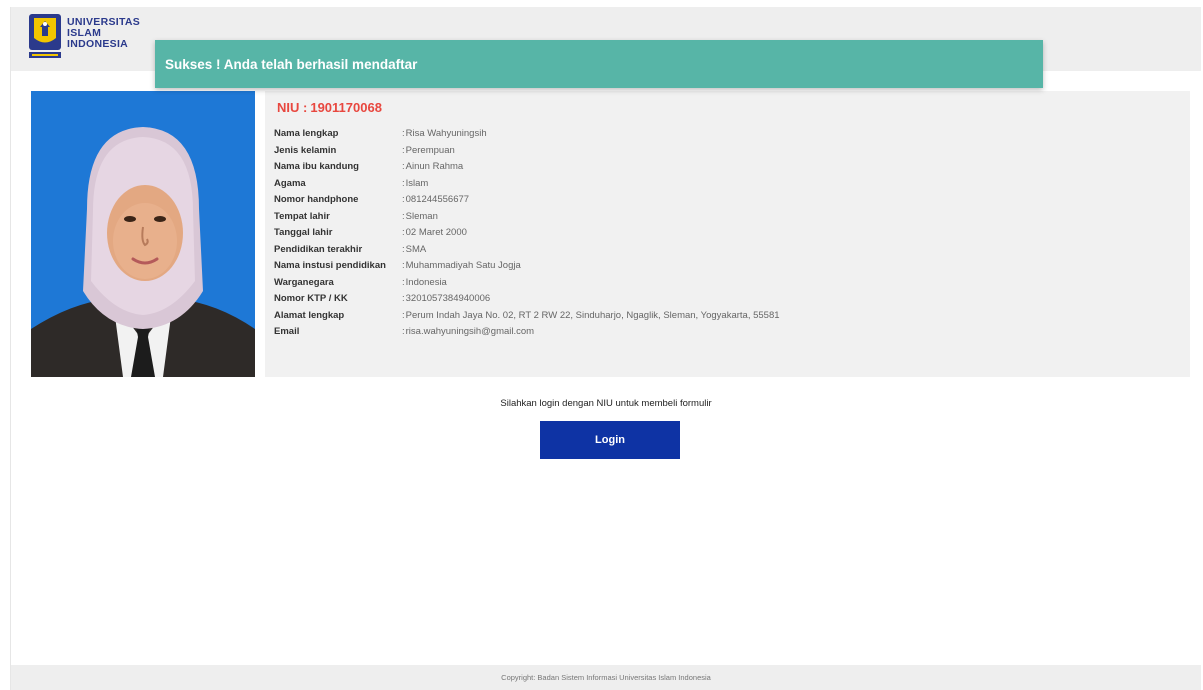 This screenshot has width=1203, height=690. Describe the element at coordinates (428, 151) in the screenshot. I see `detail-value: Perempuan` at that location.